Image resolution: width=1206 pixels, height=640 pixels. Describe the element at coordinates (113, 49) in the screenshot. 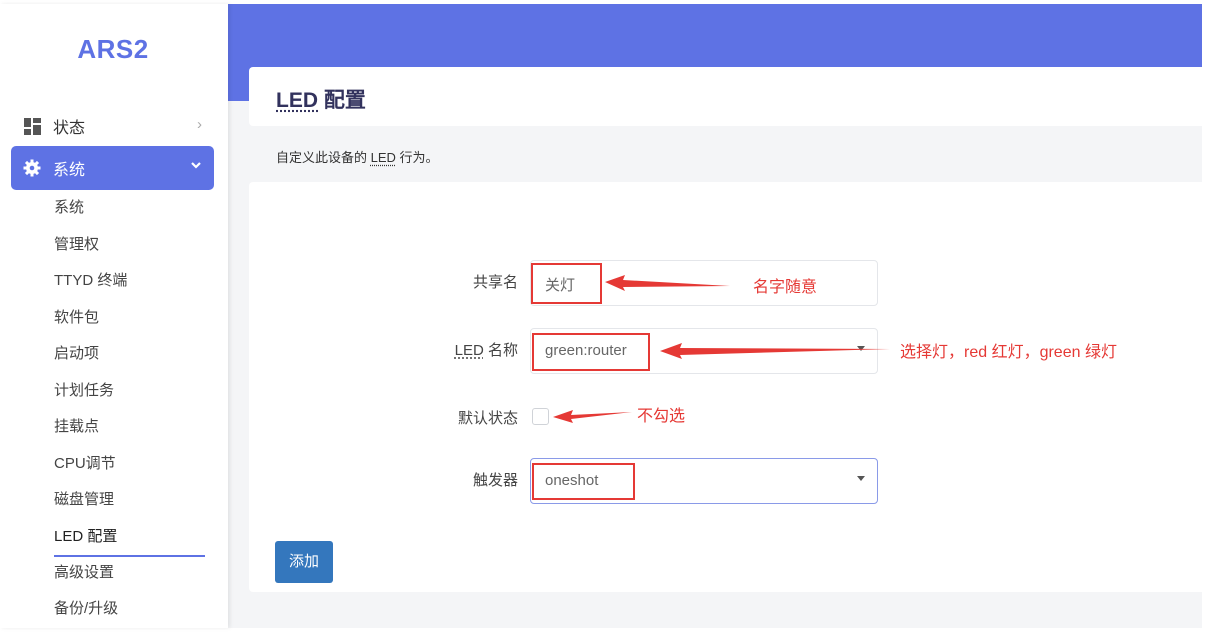

I see `brand-logo: ARS2` at that location.